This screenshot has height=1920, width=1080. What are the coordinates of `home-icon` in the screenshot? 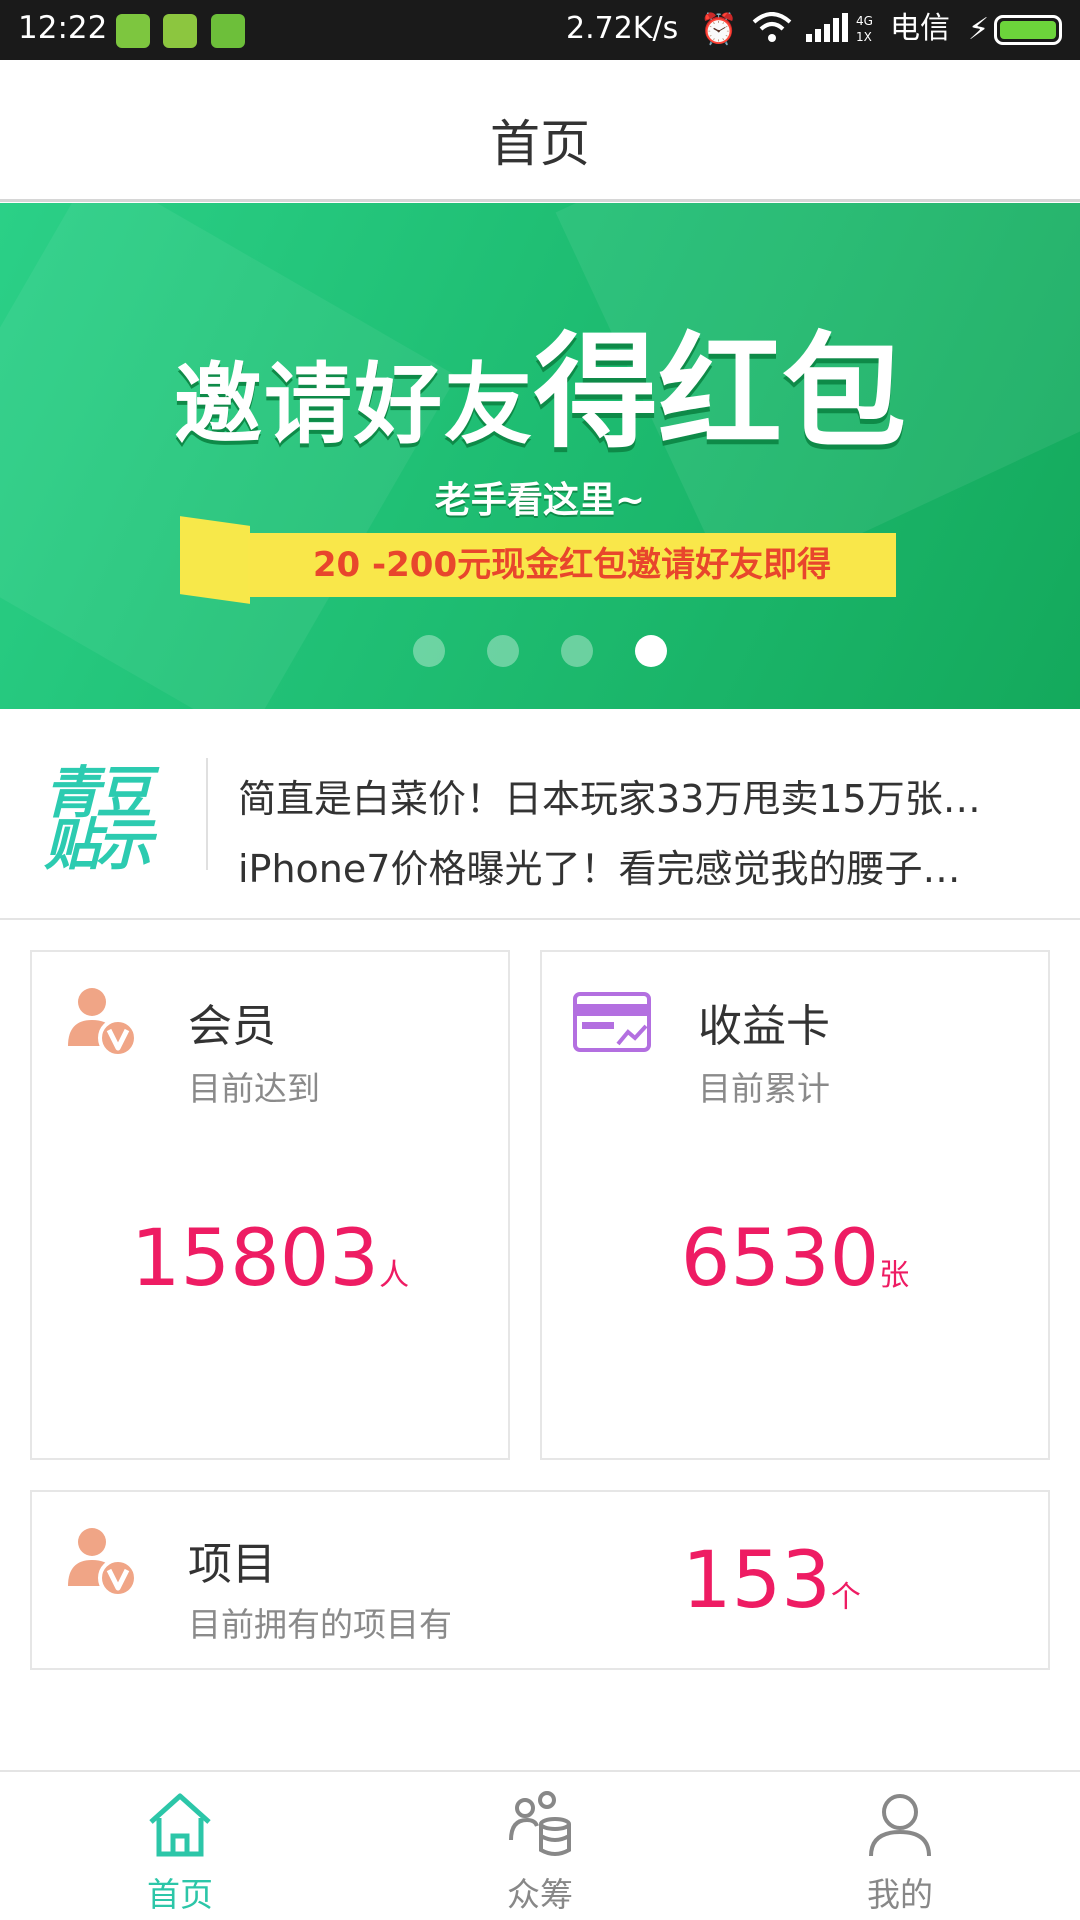 It's located at (180, 1825).